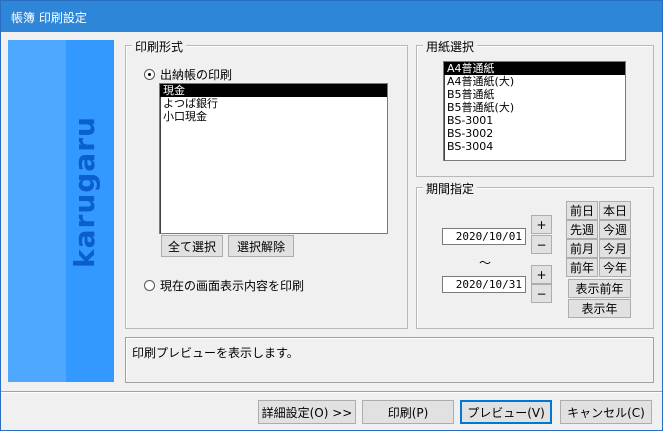  What do you see at coordinates (450, 188) in the screenshot?
I see `period-legend: 期間指定` at bounding box center [450, 188].